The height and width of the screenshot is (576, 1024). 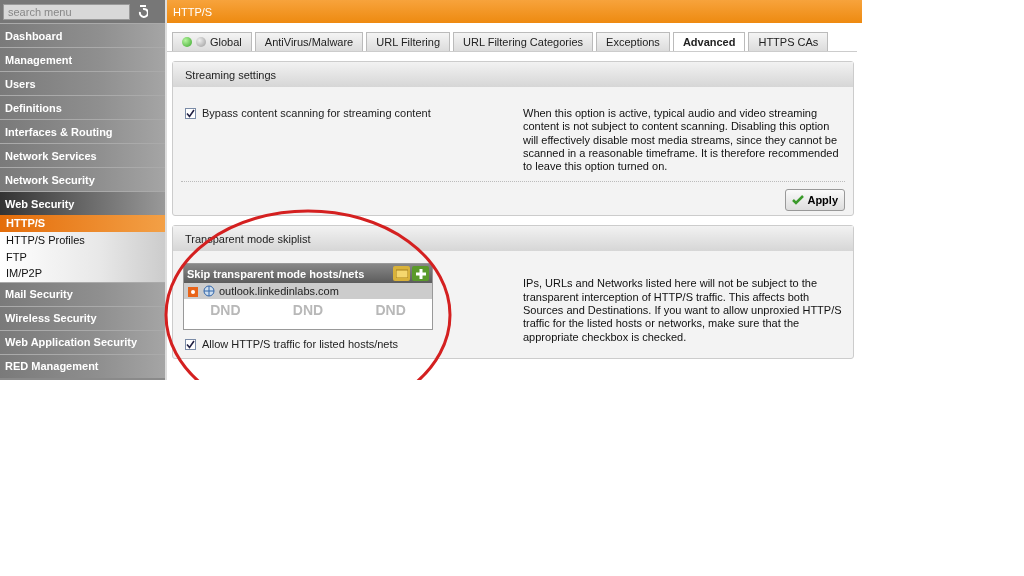 I want to click on checkbox-label: Allow HTTP/S traffic for listed hosts/nets, so click(x=300, y=344).